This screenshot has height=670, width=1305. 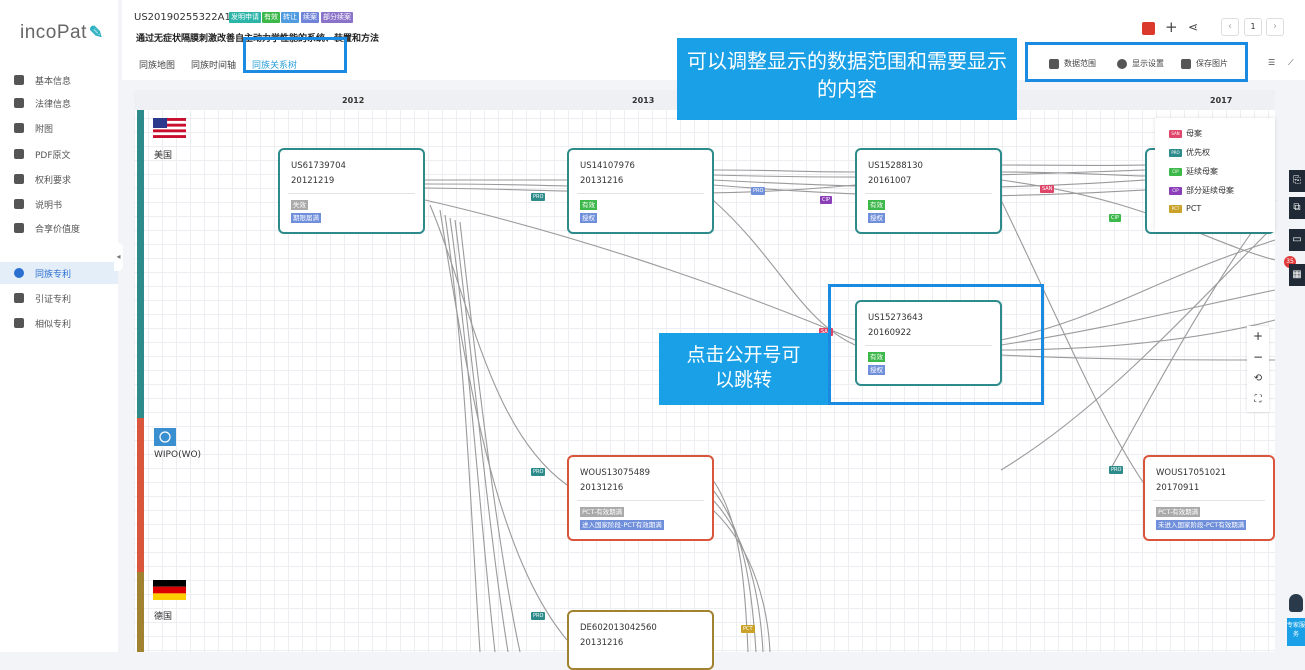 I want to click on legal-tag: 期限届满, so click(x=306, y=218).